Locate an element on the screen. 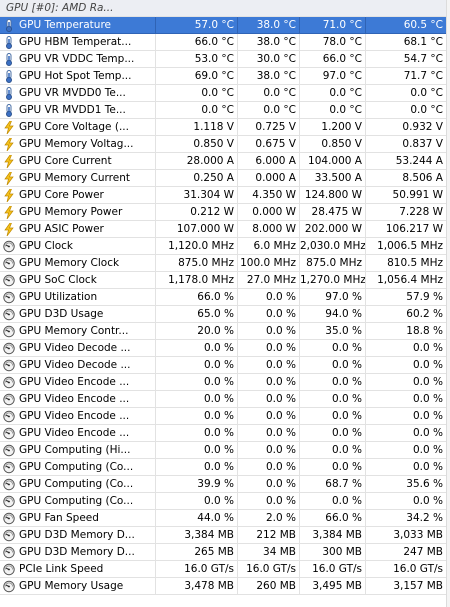  max-value: 2,030.0 MHz is located at coordinates (333, 246).